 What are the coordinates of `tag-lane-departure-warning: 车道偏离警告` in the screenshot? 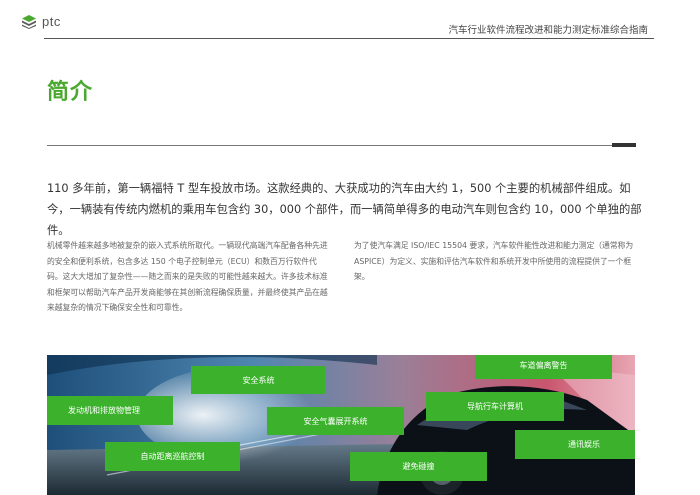 It's located at (543, 367).